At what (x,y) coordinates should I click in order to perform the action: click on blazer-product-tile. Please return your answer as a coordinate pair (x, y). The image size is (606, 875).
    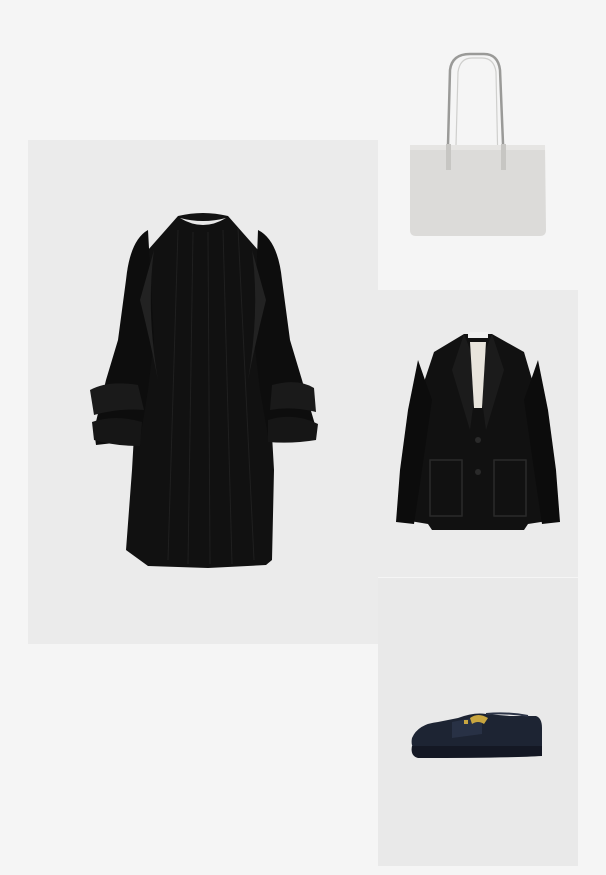
    Looking at the image, I should click on (478, 433).